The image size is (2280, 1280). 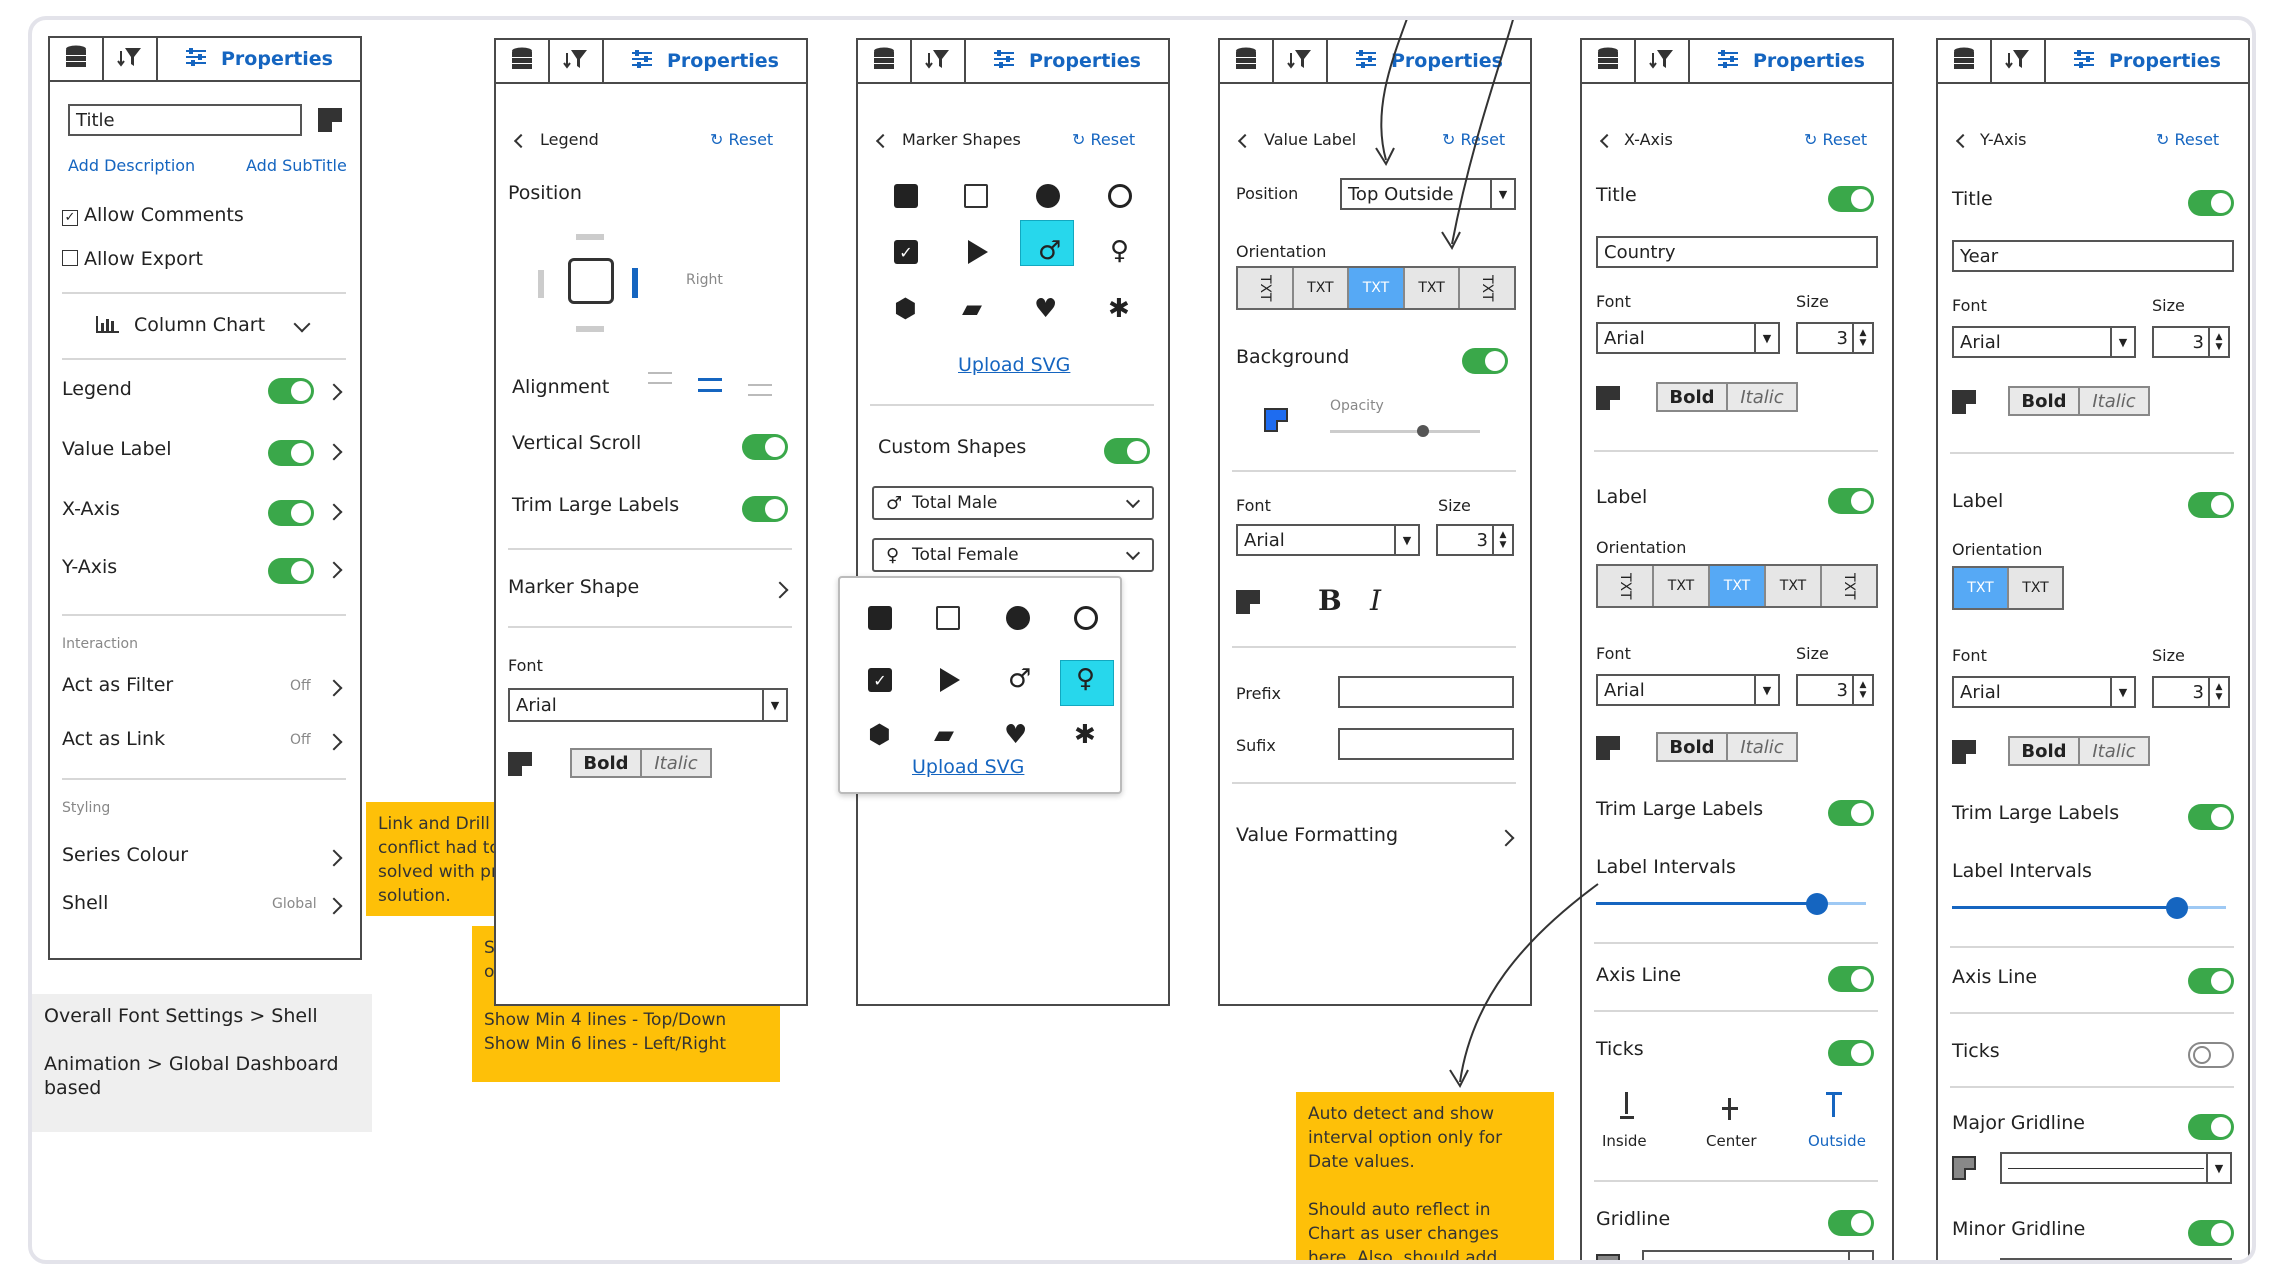 What do you see at coordinates (2211, 203) in the screenshot?
I see `title-toggle` at bounding box center [2211, 203].